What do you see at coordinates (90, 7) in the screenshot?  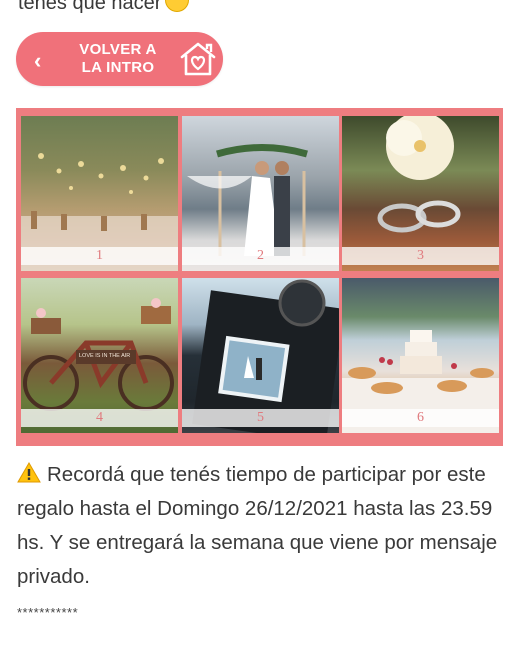 I see `partial-heading-text: tenés que hacer` at bounding box center [90, 7].